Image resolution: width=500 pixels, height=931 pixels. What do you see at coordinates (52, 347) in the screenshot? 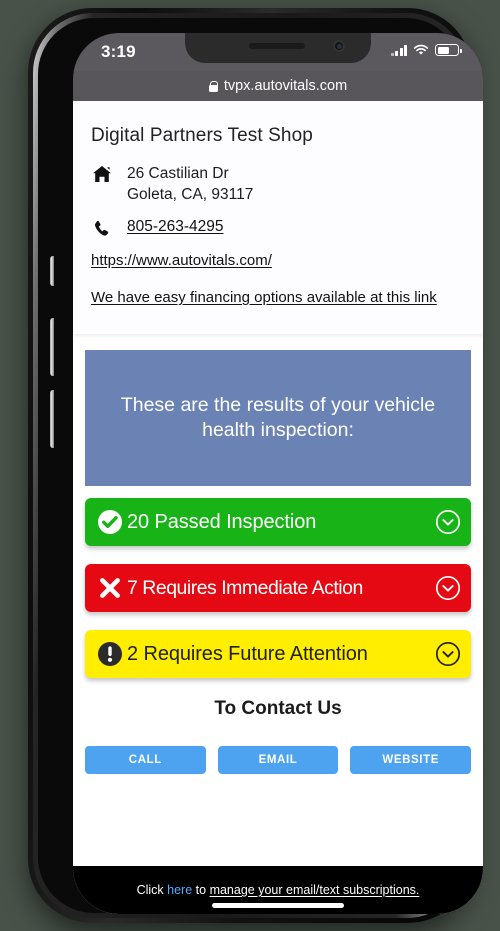
I see `volume-up-button` at bounding box center [52, 347].